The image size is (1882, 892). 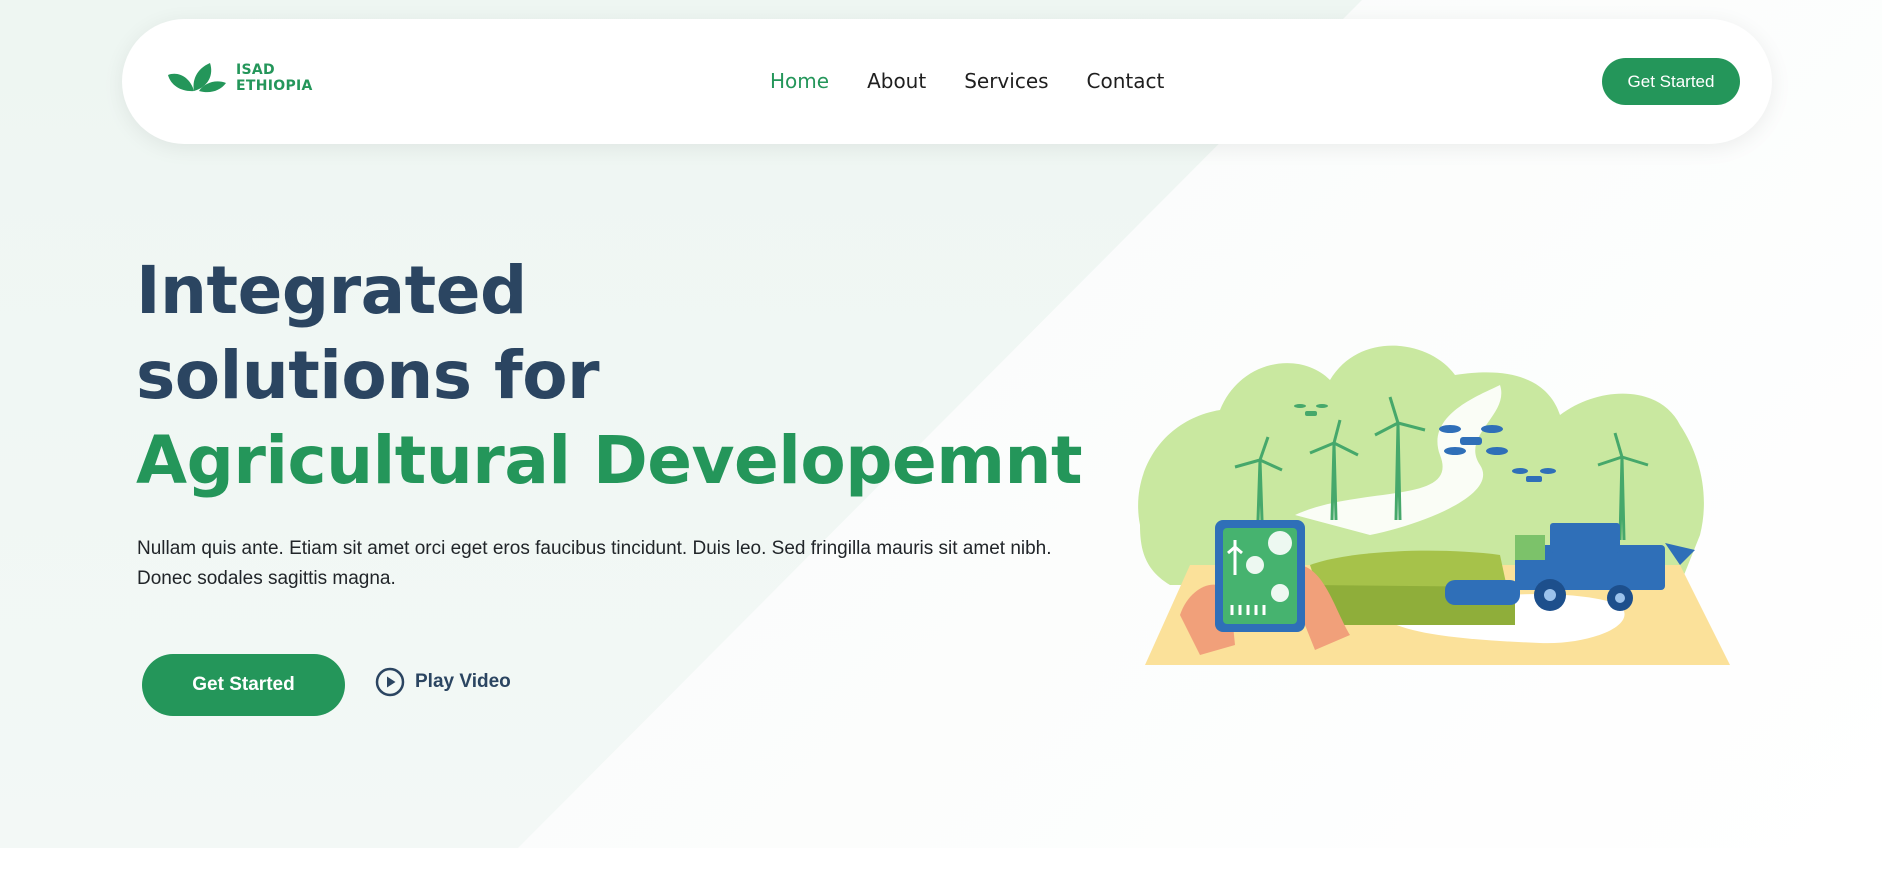 What do you see at coordinates (331, 290) in the screenshot?
I see `hero-title-line-1: Integrated` at bounding box center [331, 290].